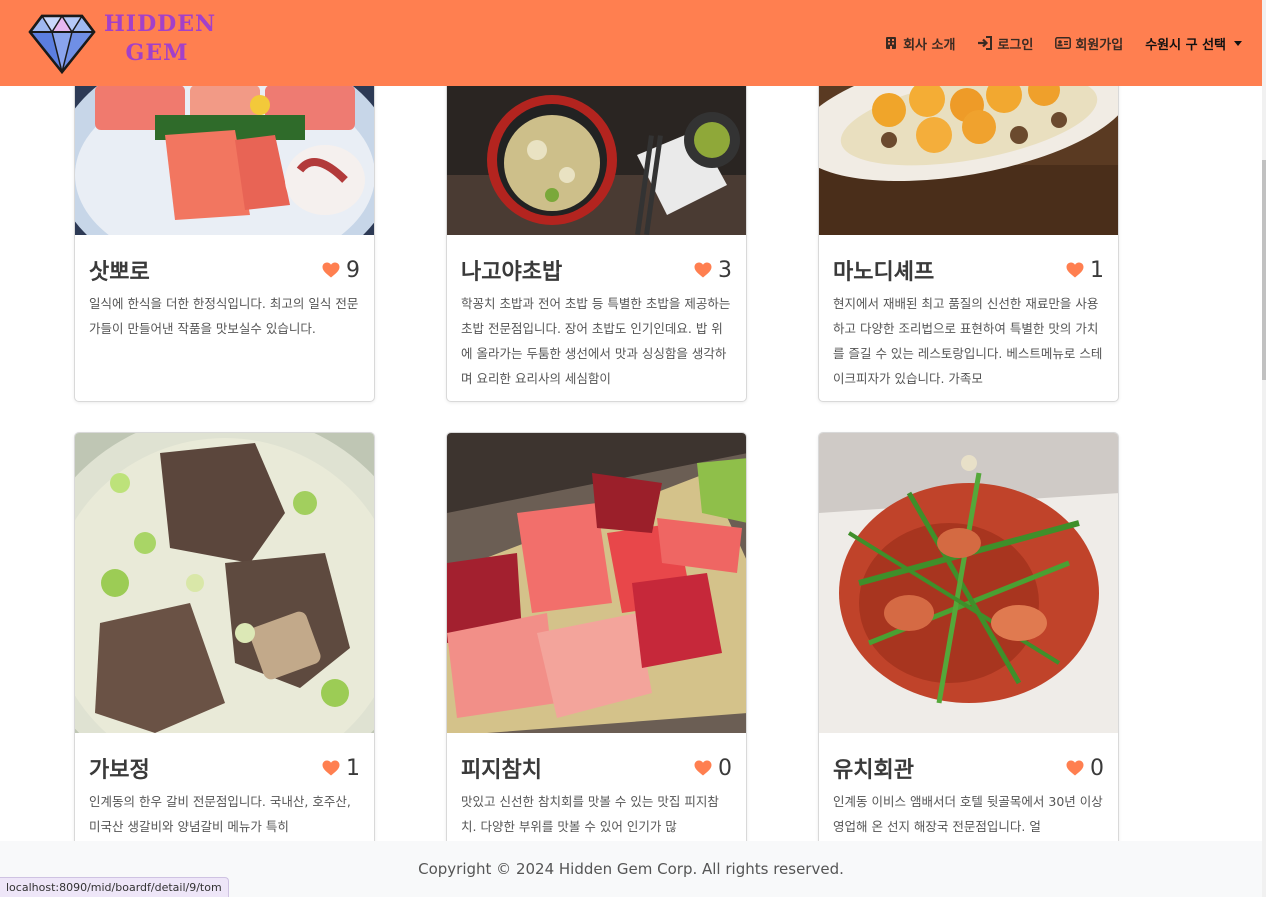  I want to click on like-count-value: 9, so click(353, 270).